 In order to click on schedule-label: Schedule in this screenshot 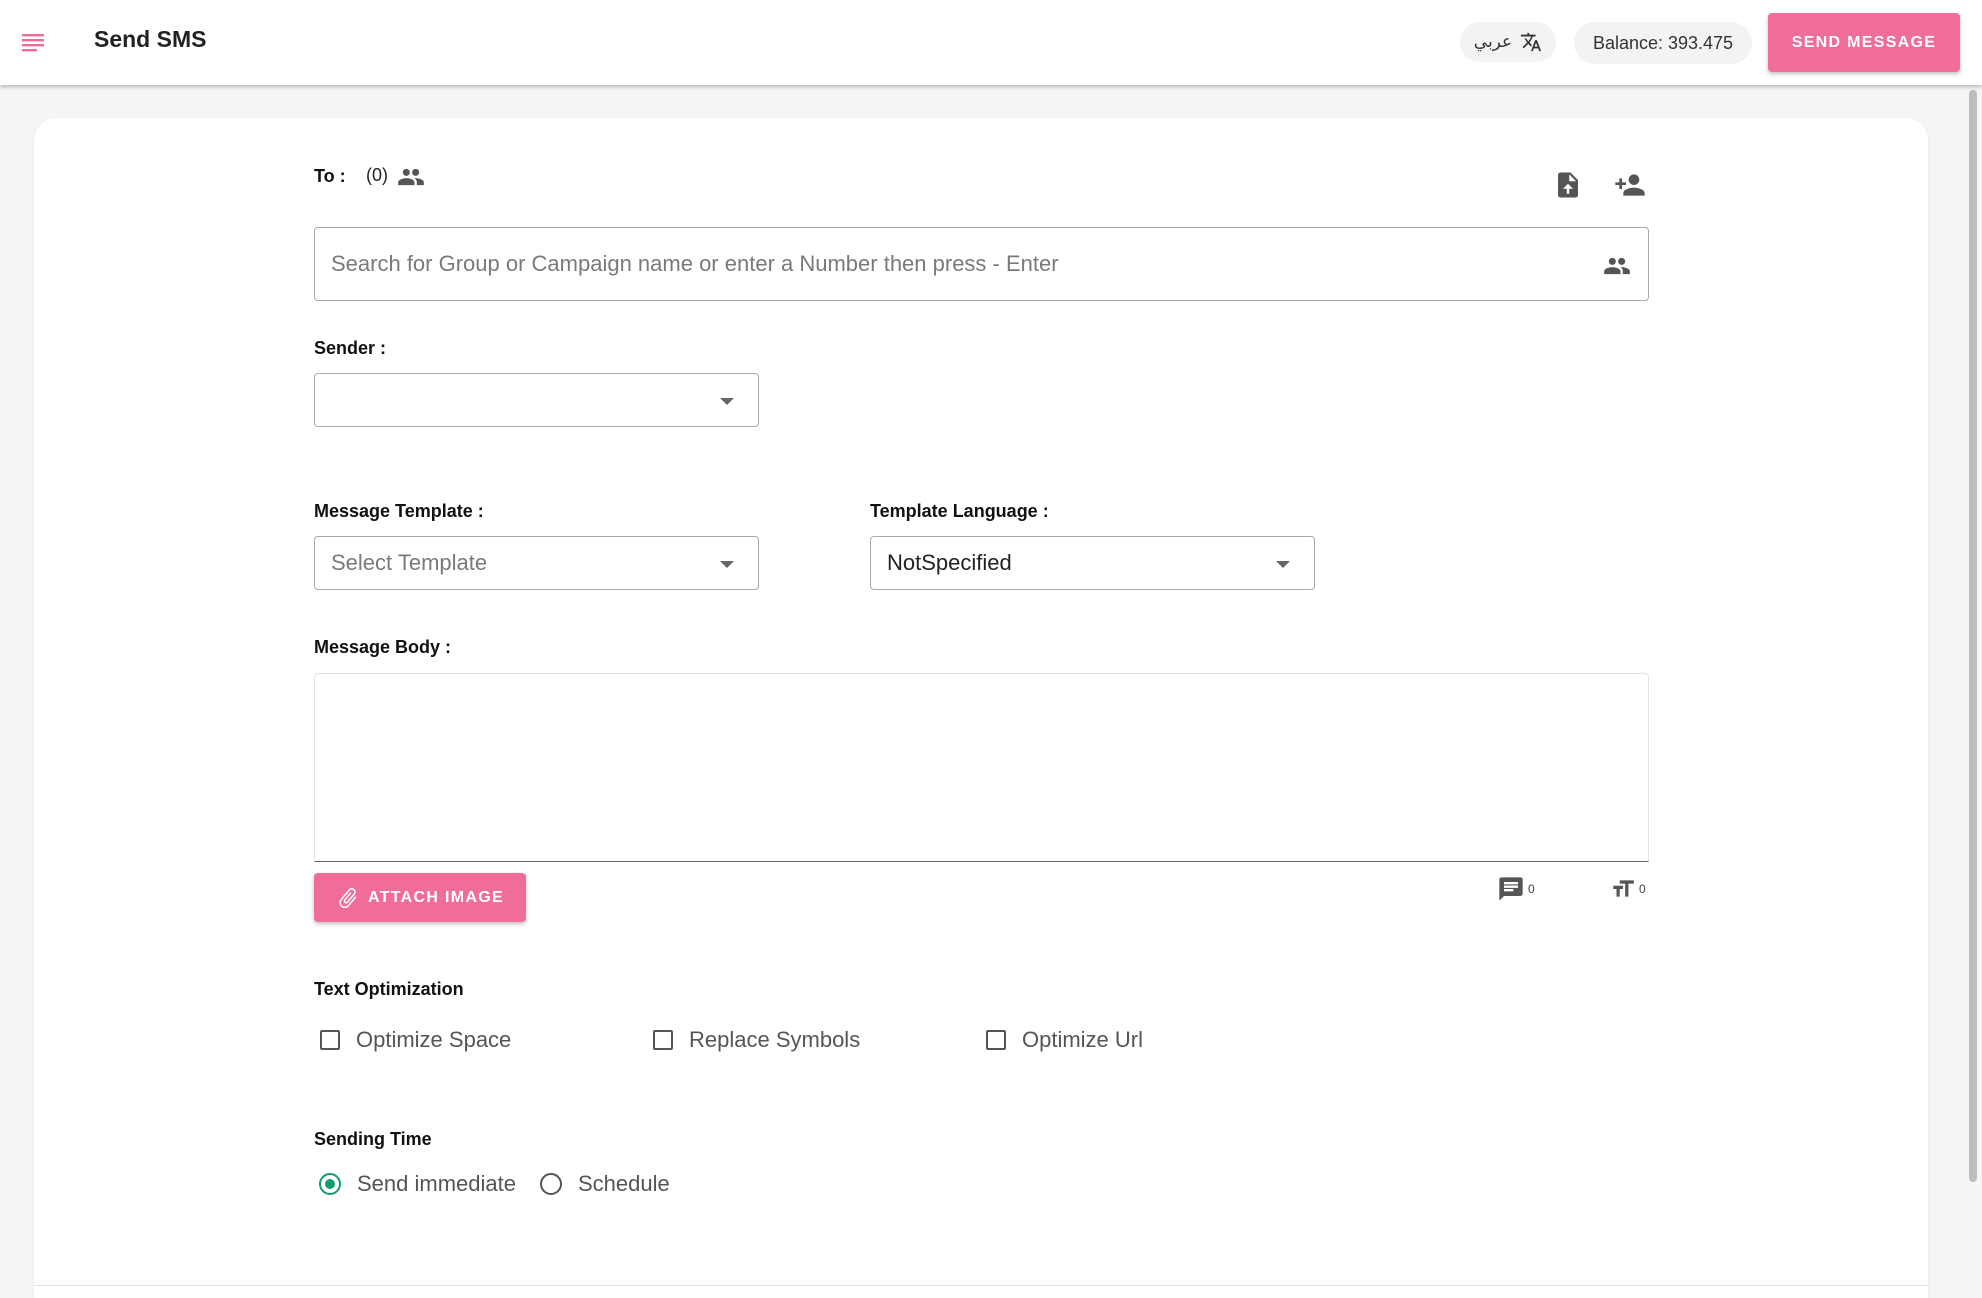, I will do `click(624, 1183)`.